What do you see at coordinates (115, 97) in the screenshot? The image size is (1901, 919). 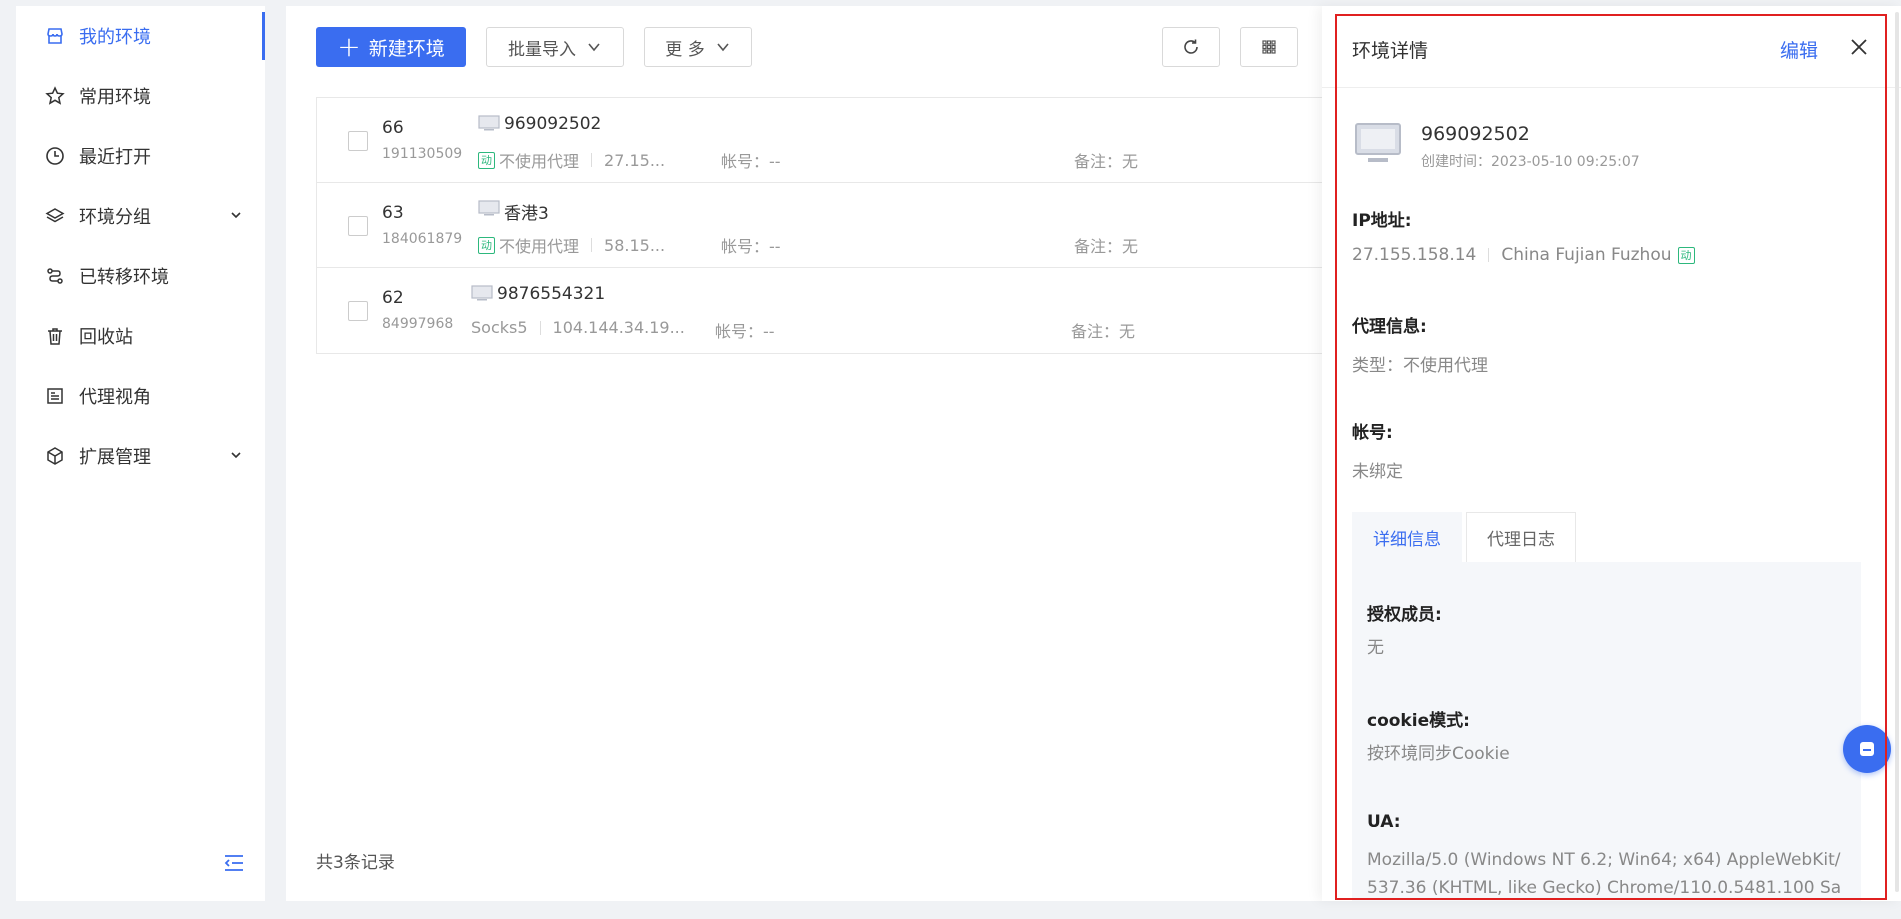 I see `sidebar-item-label: 常用环境` at bounding box center [115, 97].